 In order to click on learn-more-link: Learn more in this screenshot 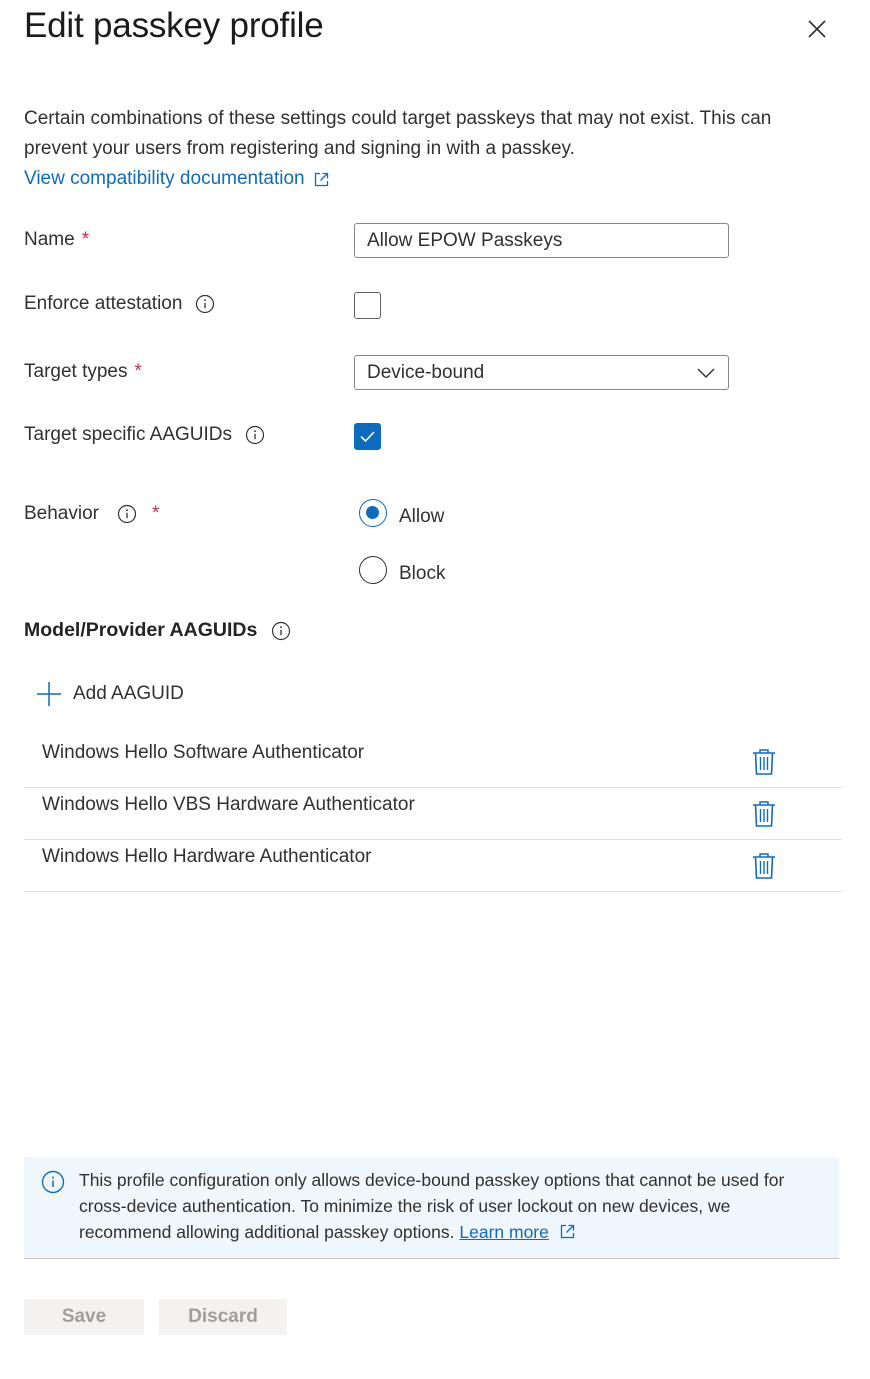, I will do `click(504, 1232)`.